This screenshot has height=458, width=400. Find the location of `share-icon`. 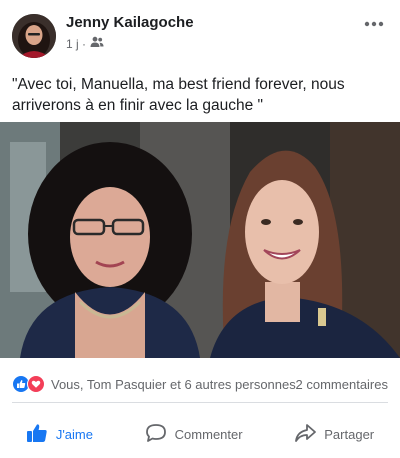

share-icon is located at coordinates (305, 434).